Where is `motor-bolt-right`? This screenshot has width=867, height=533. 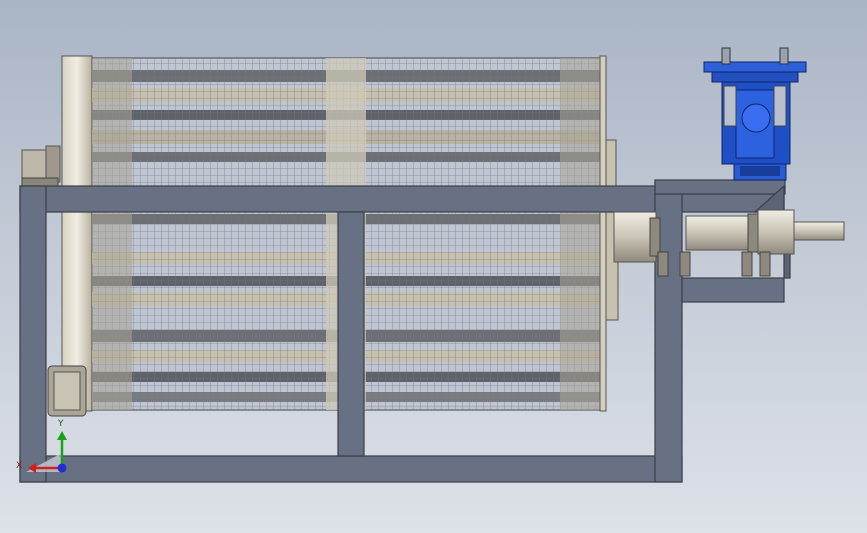 motor-bolt-right is located at coordinates (784, 56).